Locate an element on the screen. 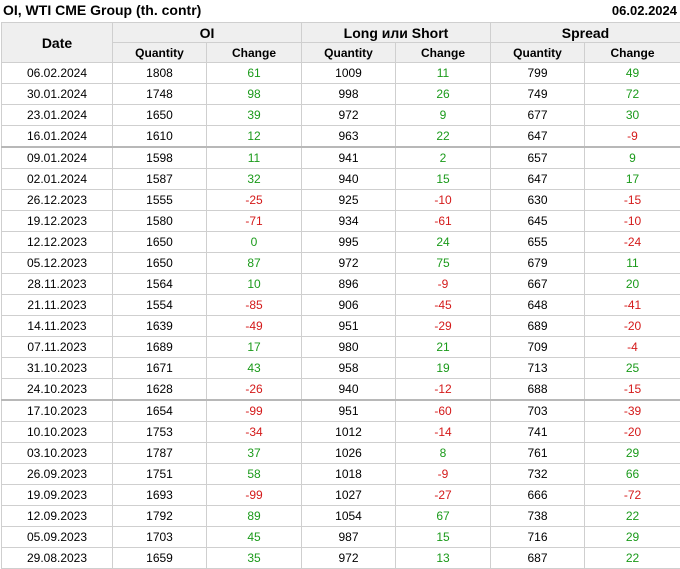 The image size is (680, 569). cell-spread-change: -39 is located at coordinates (632, 411).